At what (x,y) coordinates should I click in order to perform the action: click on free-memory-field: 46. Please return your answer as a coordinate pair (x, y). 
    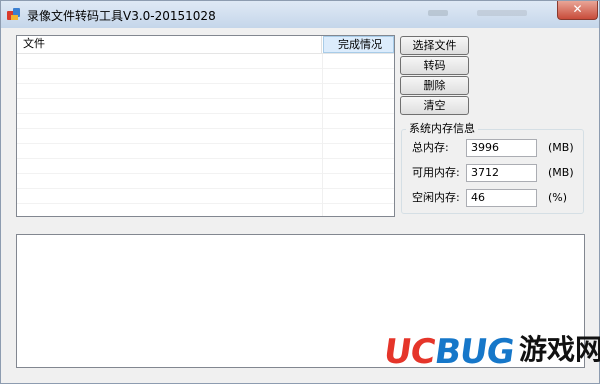
    Looking at the image, I should click on (501, 198).